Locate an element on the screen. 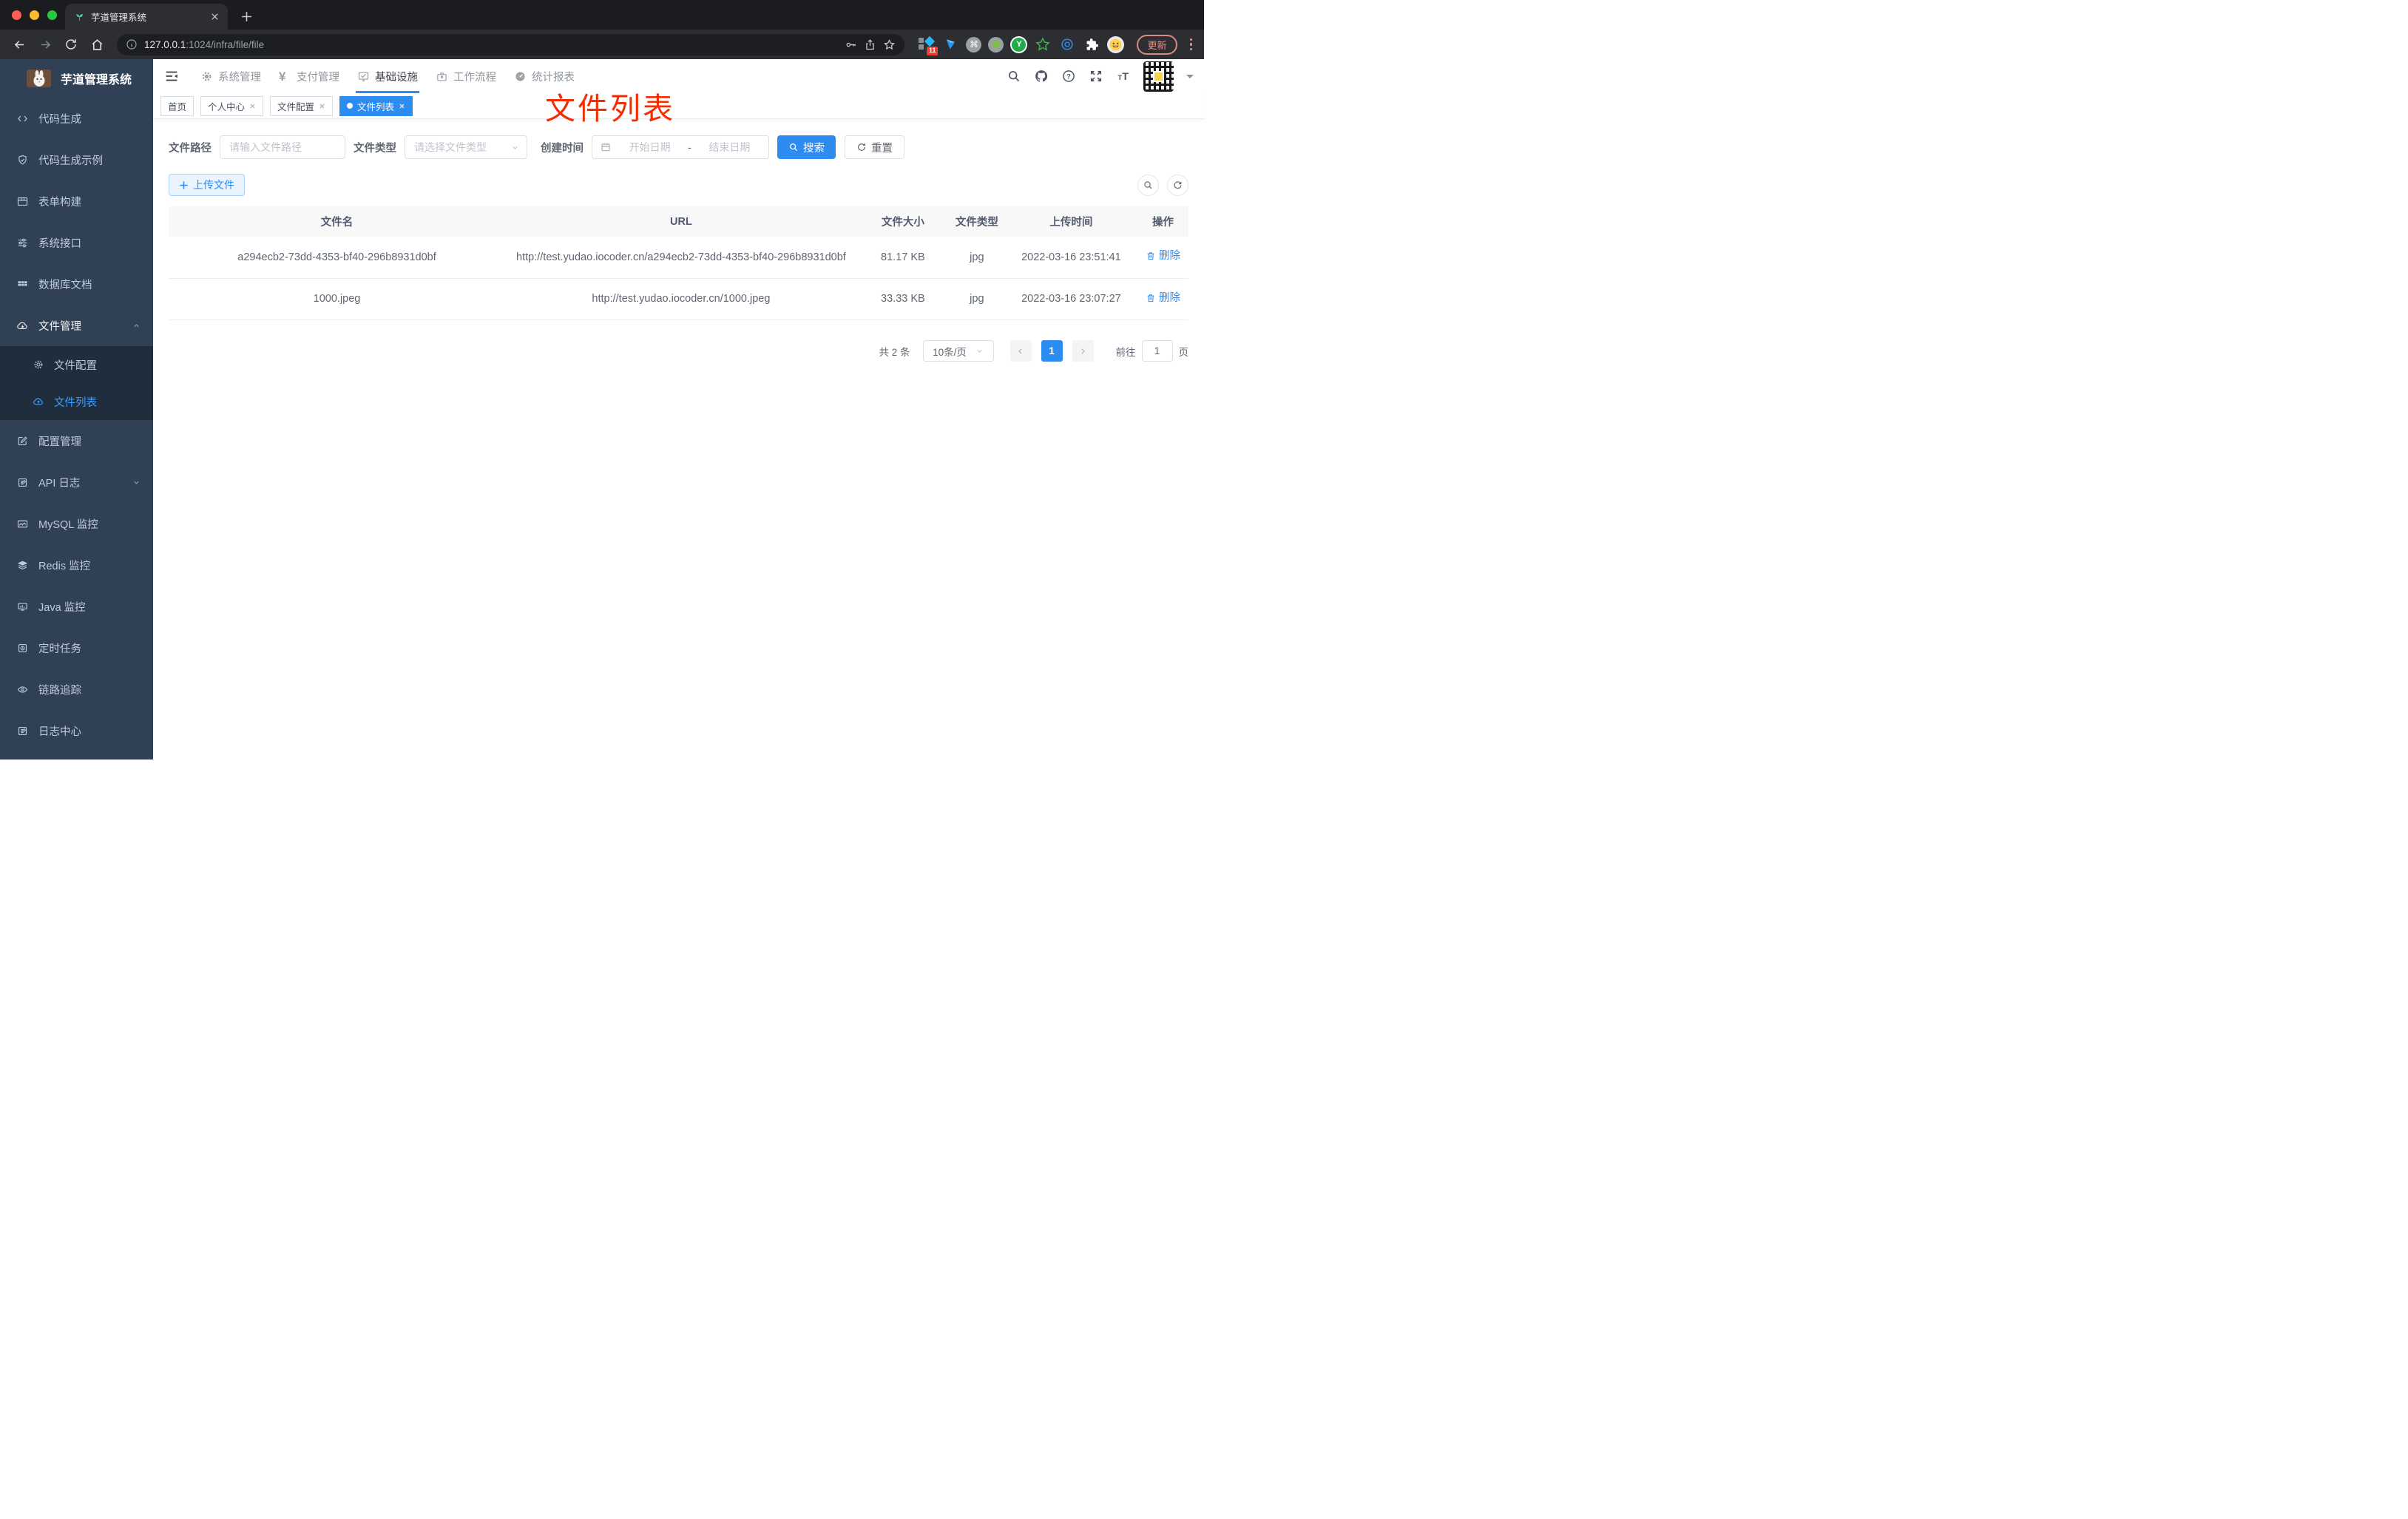  home-button is located at coordinates (97, 44).